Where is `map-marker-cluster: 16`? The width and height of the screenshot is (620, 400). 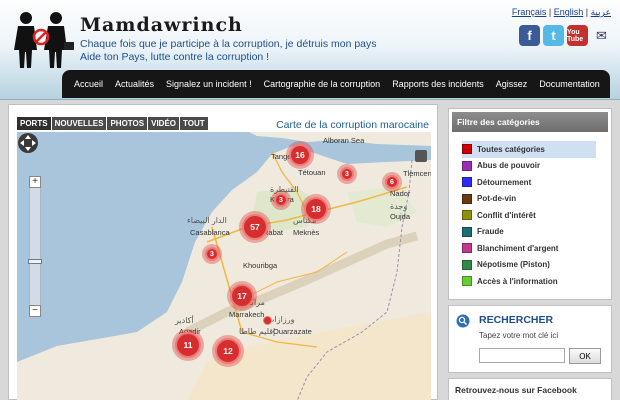
map-marker-cluster: 16 is located at coordinates (300, 155).